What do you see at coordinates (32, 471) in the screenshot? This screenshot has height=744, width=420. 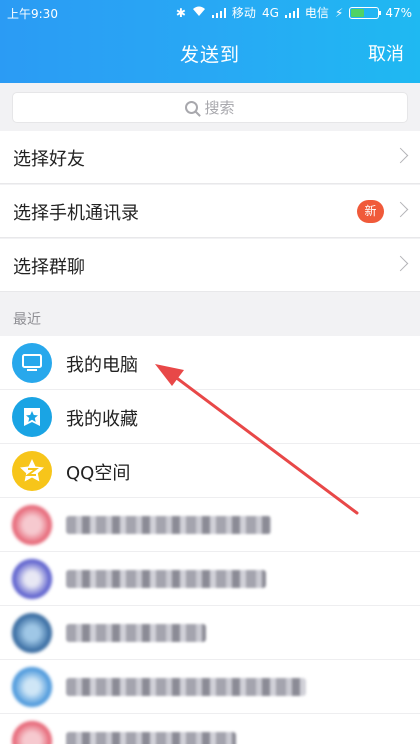 I see `qzone-icon` at bounding box center [32, 471].